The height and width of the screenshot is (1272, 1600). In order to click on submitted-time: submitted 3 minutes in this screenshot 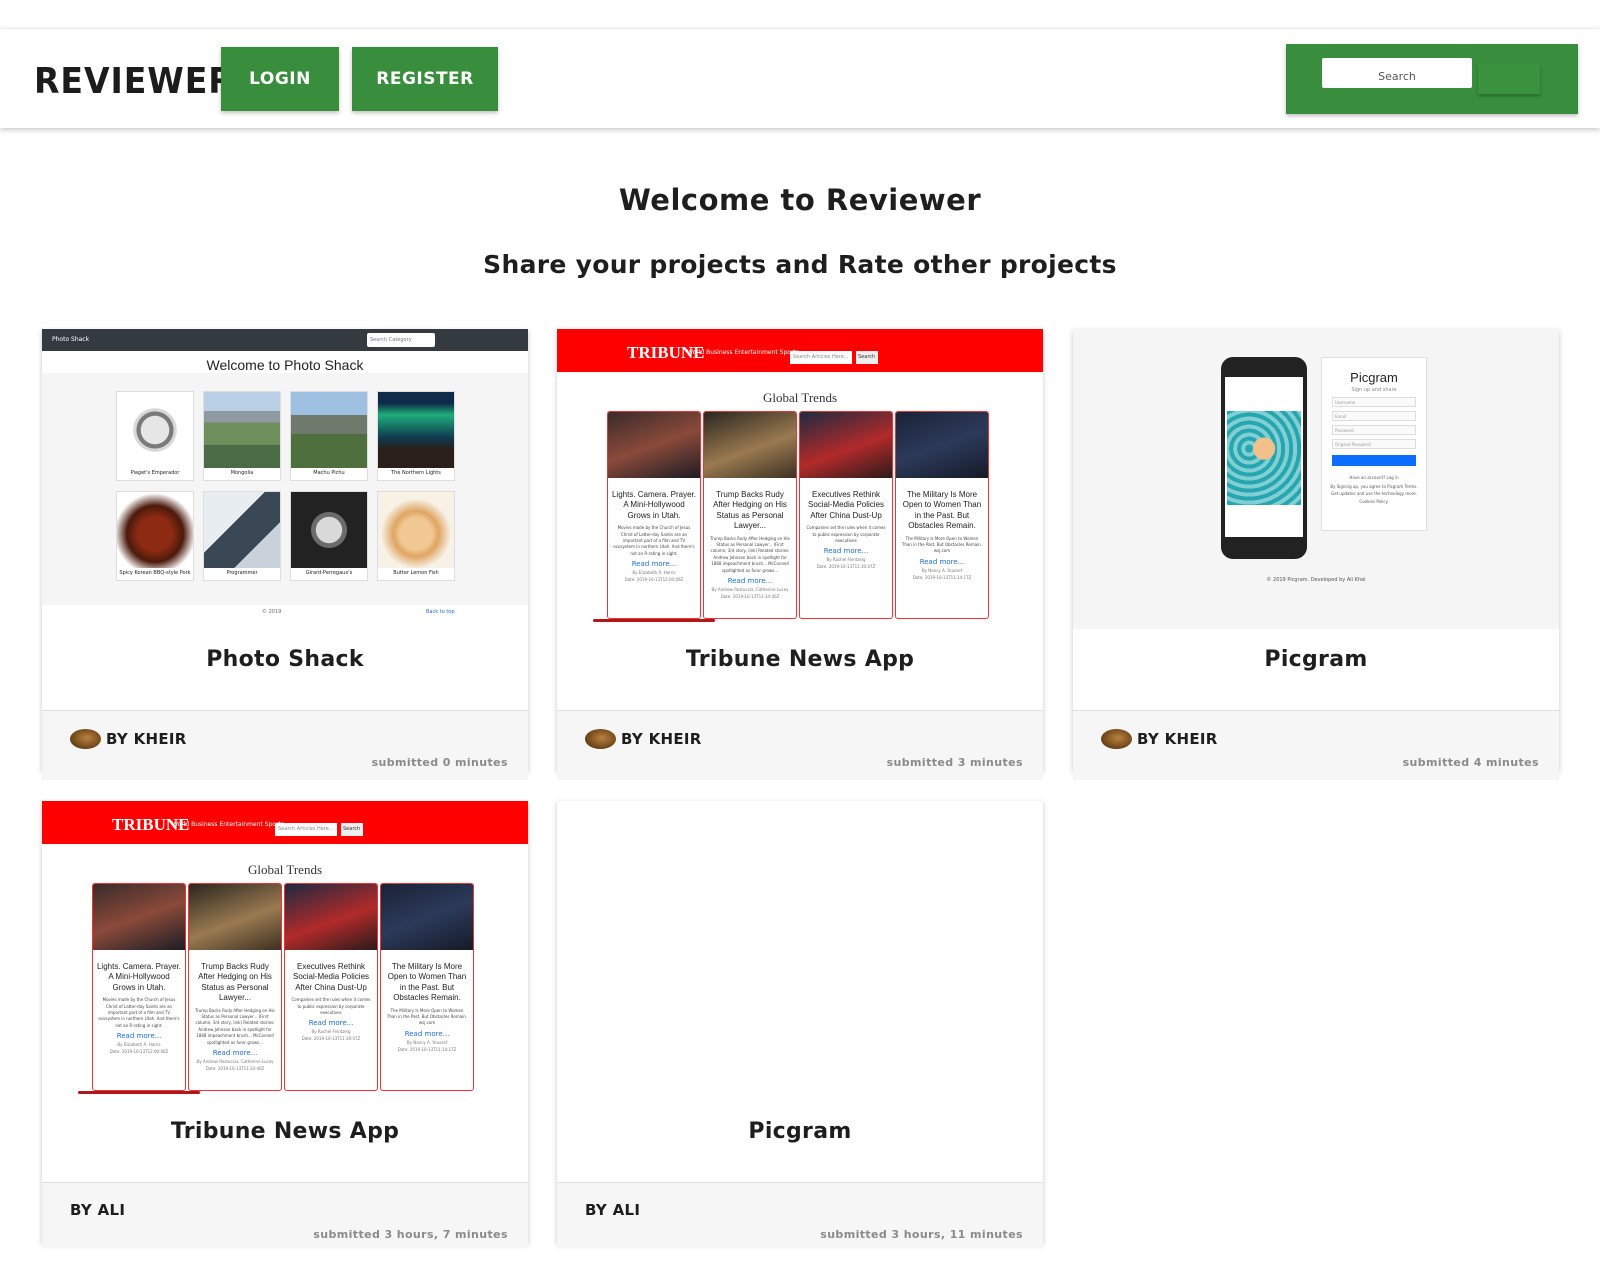, I will do `click(954, 762)`.